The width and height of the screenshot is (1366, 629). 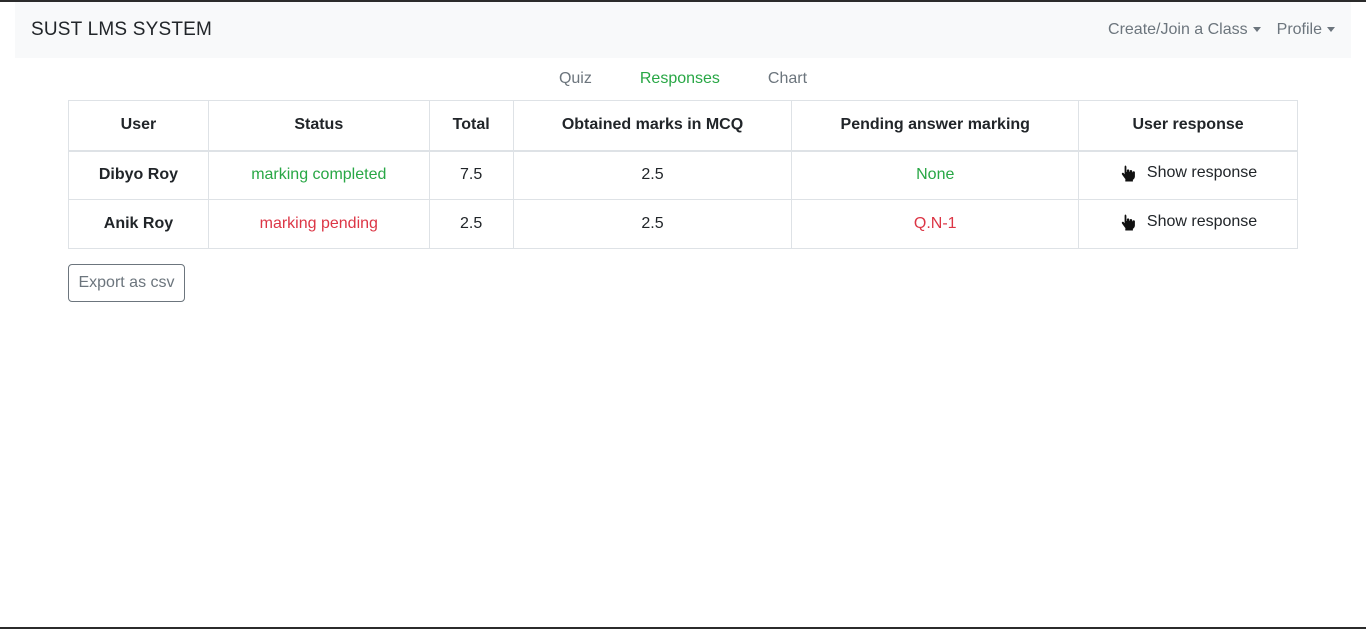 I want to click on pending-marking-value: None, so click(x=935, y=175).